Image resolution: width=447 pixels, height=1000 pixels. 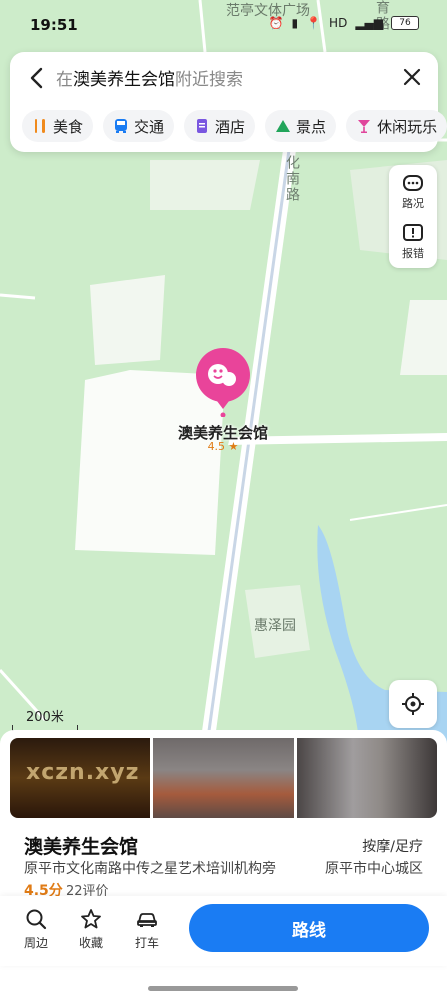 I want to click on bus-icon, so click(x=121, y=126).